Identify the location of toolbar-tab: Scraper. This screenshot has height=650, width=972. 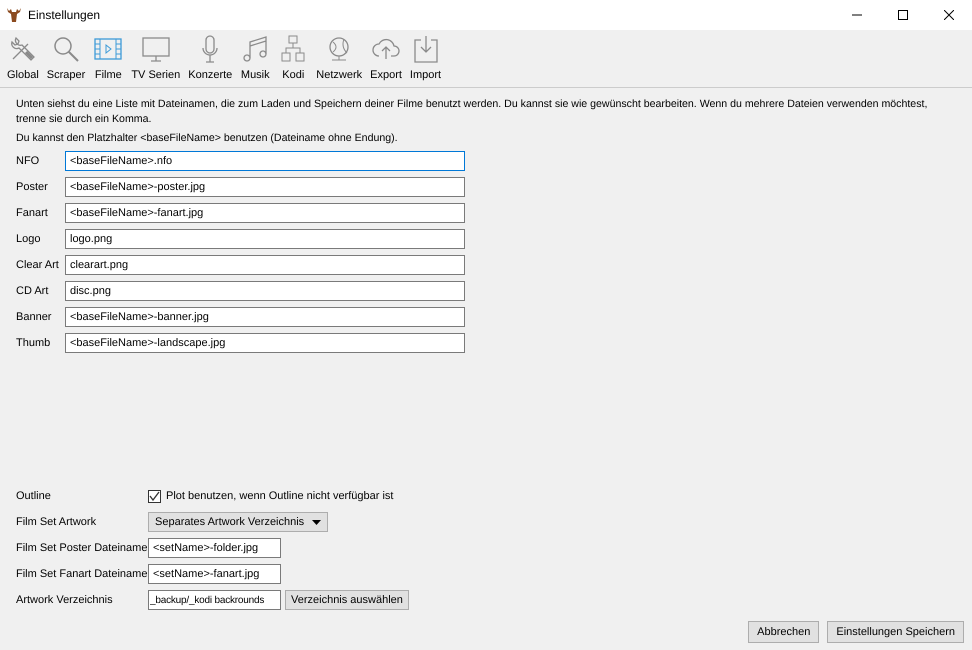
(66, 59).